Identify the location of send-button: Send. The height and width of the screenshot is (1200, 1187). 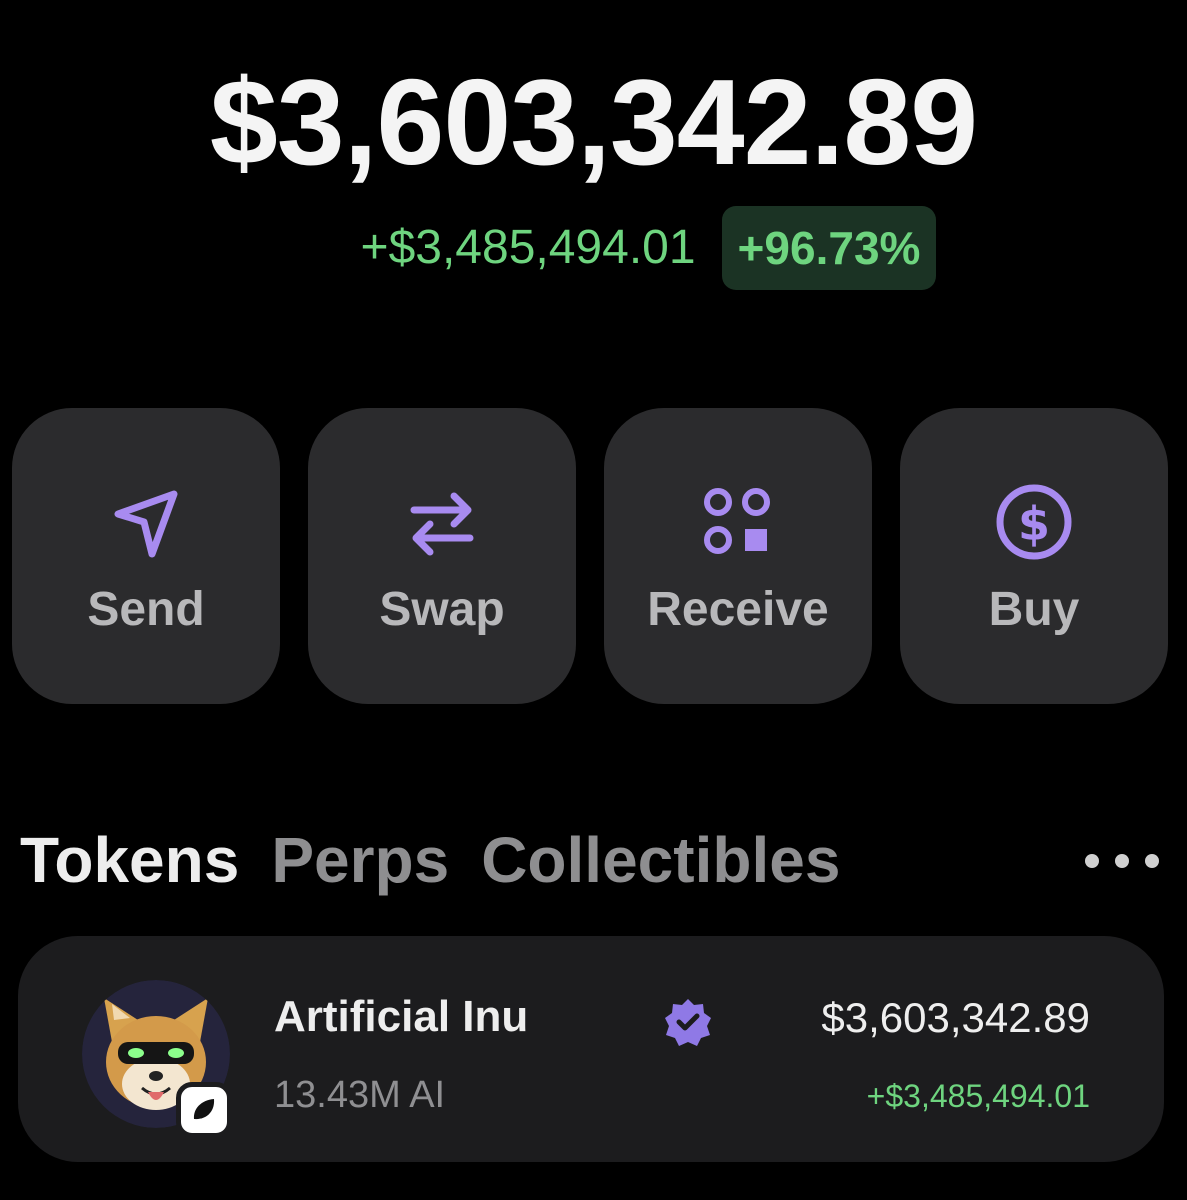
(146, 556).